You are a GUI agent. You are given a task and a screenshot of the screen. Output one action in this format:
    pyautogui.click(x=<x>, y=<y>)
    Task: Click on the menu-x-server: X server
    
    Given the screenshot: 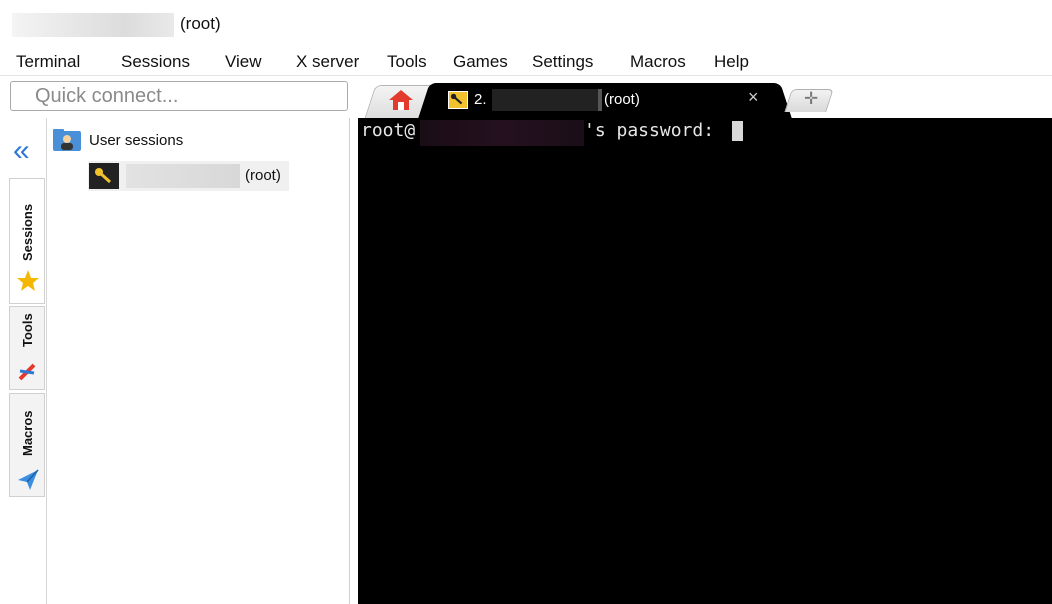 What is the action you would take?
    pyautogui.click(x=327, y=62)
    